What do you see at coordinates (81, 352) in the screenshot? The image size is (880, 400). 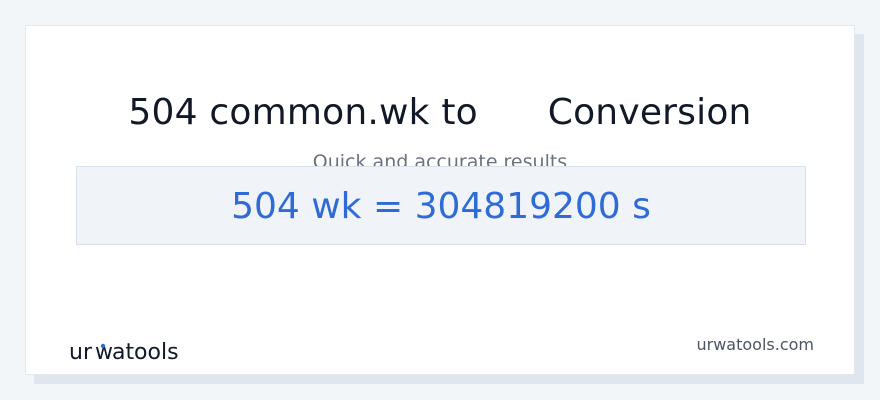 I see `svg-text: ur` at bounding box center [81, 352].